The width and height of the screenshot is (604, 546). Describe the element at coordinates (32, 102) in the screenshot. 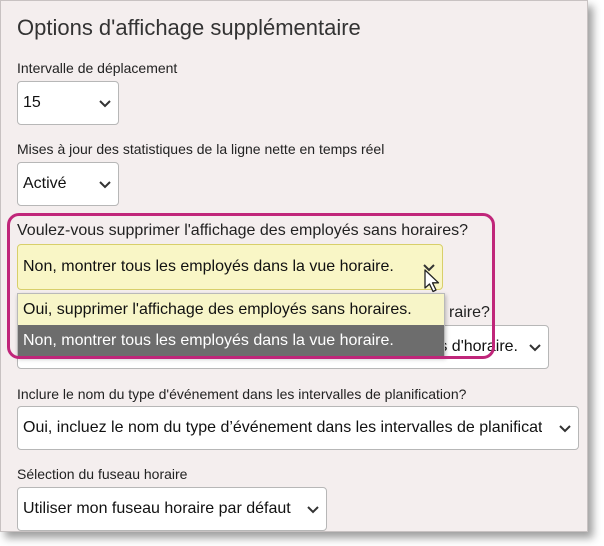

I see `move-interval-value: 15` at that location.